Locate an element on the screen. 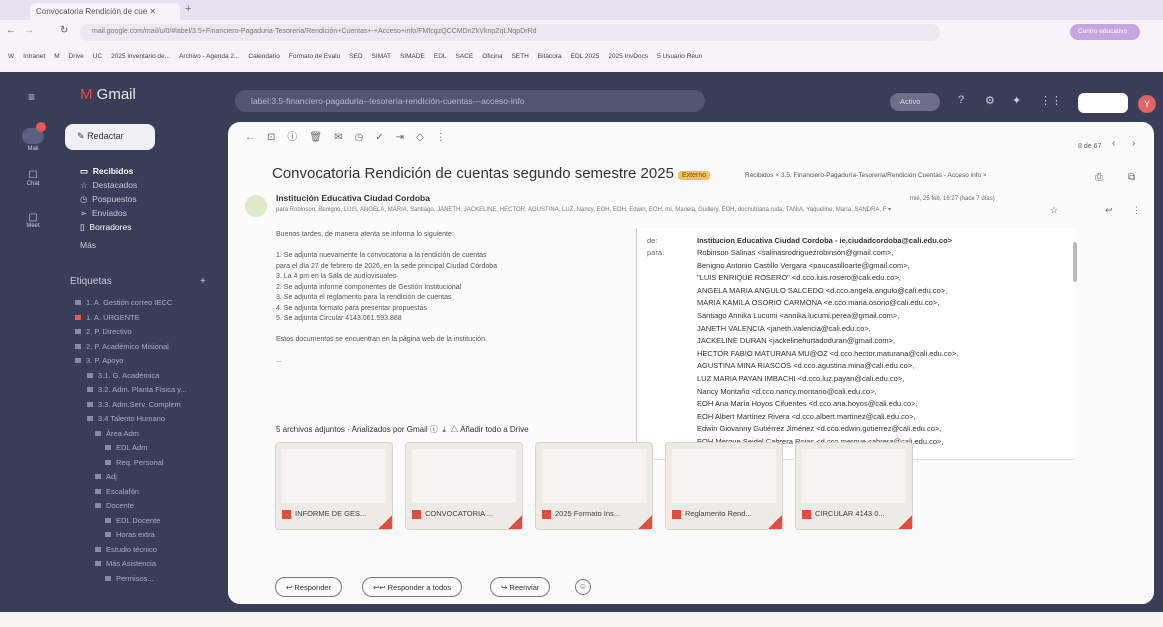  label-item: 3.1. G. Académica is located at coordinates (123, 375).